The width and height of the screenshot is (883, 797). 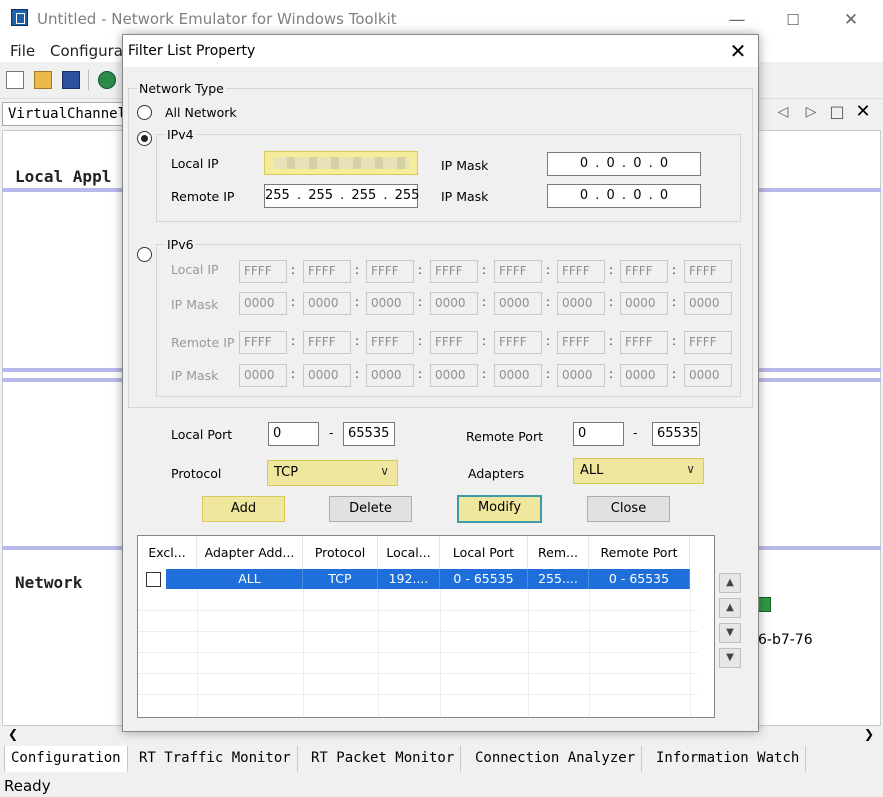 What do you see at coordinates (369, 434) in the screenshot?
I see `local-port-to-field: 65535` at bounding box center [369, 434].